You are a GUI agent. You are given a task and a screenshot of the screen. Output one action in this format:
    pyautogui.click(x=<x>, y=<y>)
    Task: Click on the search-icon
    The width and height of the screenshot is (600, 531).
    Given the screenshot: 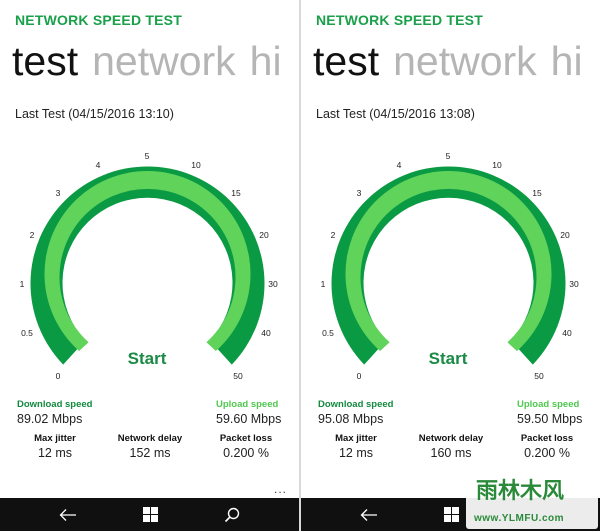 What is the action you would take?
    pyautogui.click(x=232, y=514)
    